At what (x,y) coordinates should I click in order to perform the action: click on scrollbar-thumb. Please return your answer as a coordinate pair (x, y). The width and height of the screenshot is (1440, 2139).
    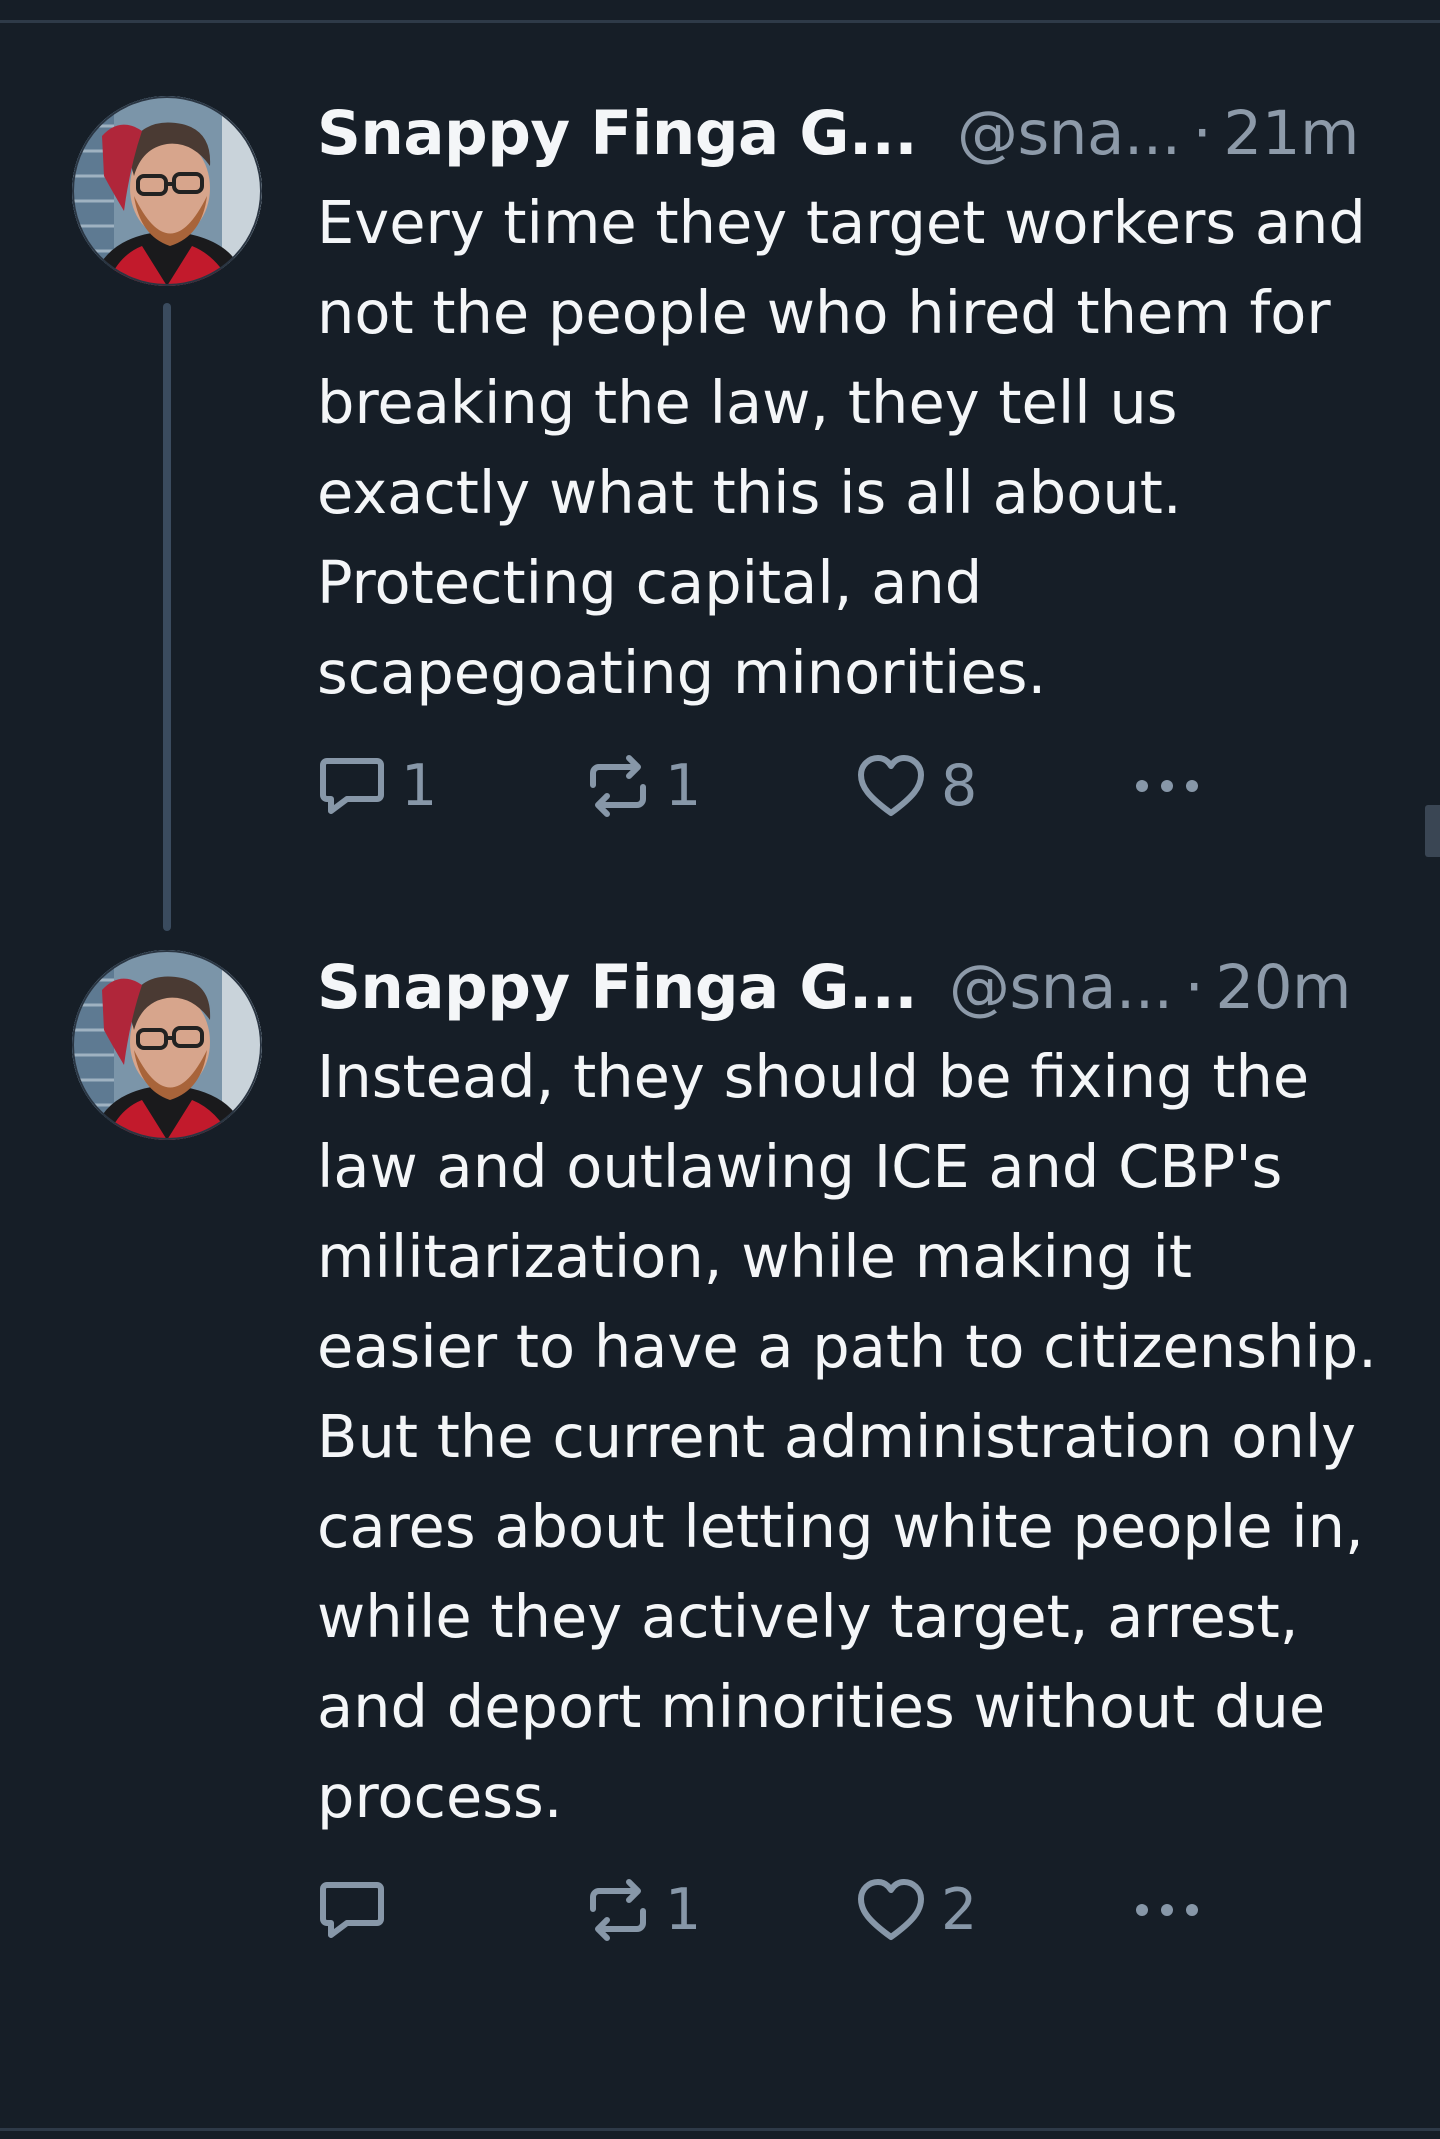
    Looking at the image, I should click on (1432, 831).